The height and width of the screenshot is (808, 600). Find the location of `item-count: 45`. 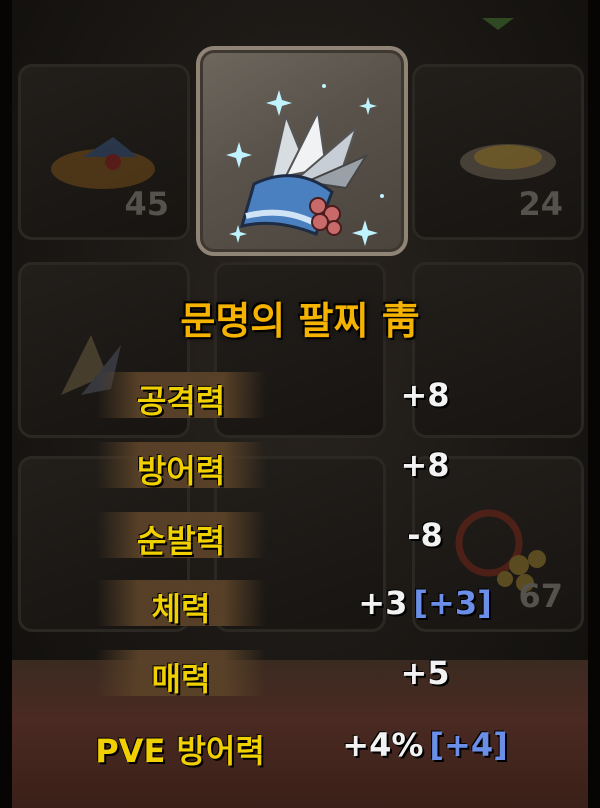

item-count: 45 is located at coordinates (146, 204).